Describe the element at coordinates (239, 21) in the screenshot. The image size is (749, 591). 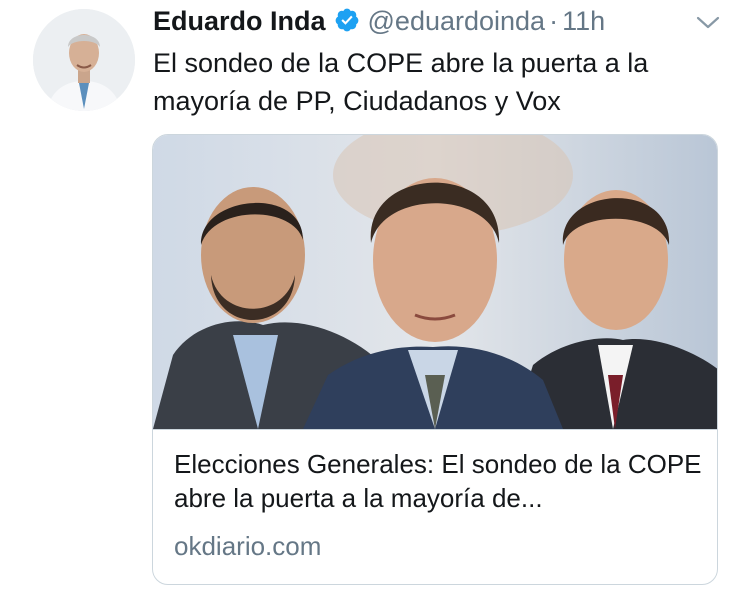
I see `display-name: Eduardo Inda` at that location.